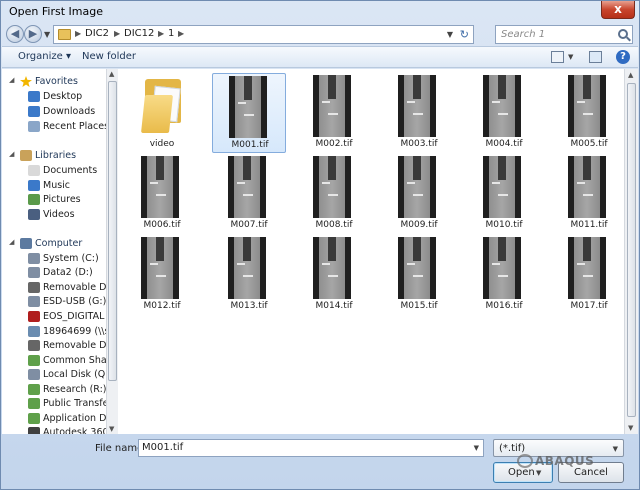 The width and height of the screenshot is (640, 490). I want to click on file-item: M015.tif, so click(419, 275).